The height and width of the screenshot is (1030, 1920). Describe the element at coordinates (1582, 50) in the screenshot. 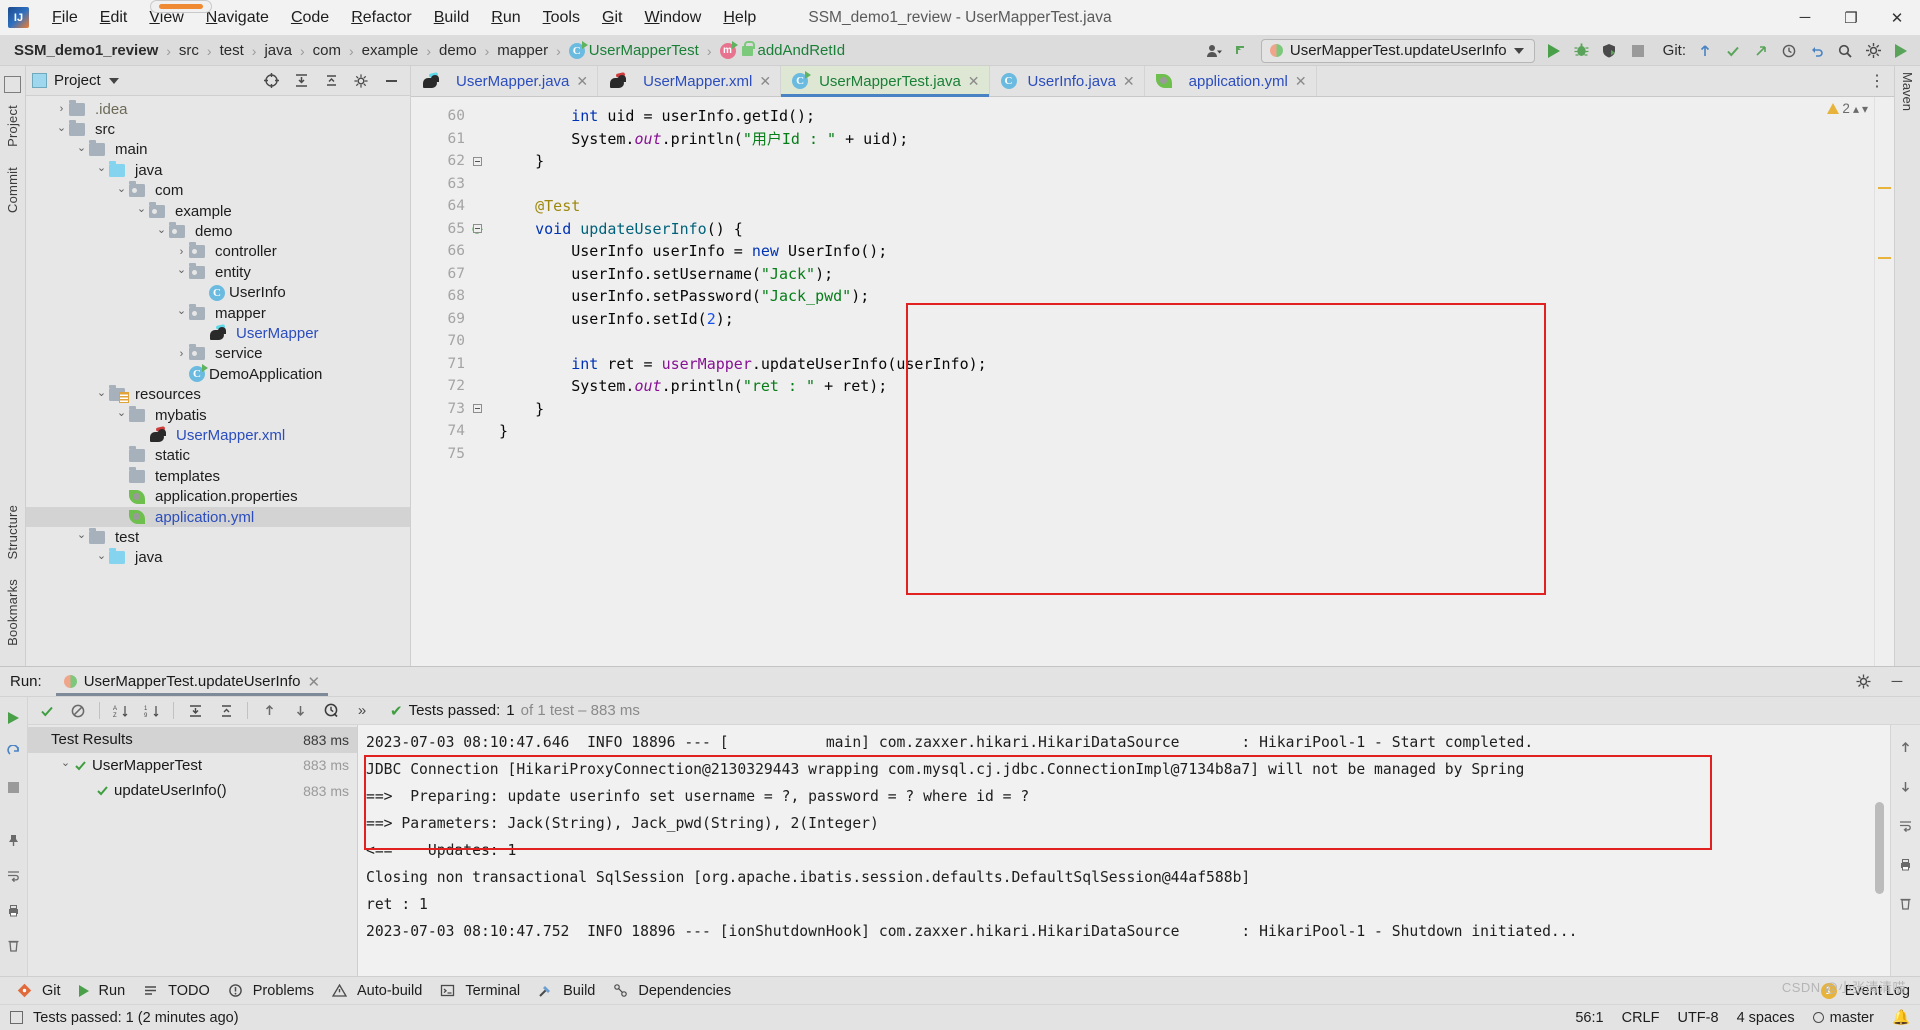

I see `debug-button` at that location.